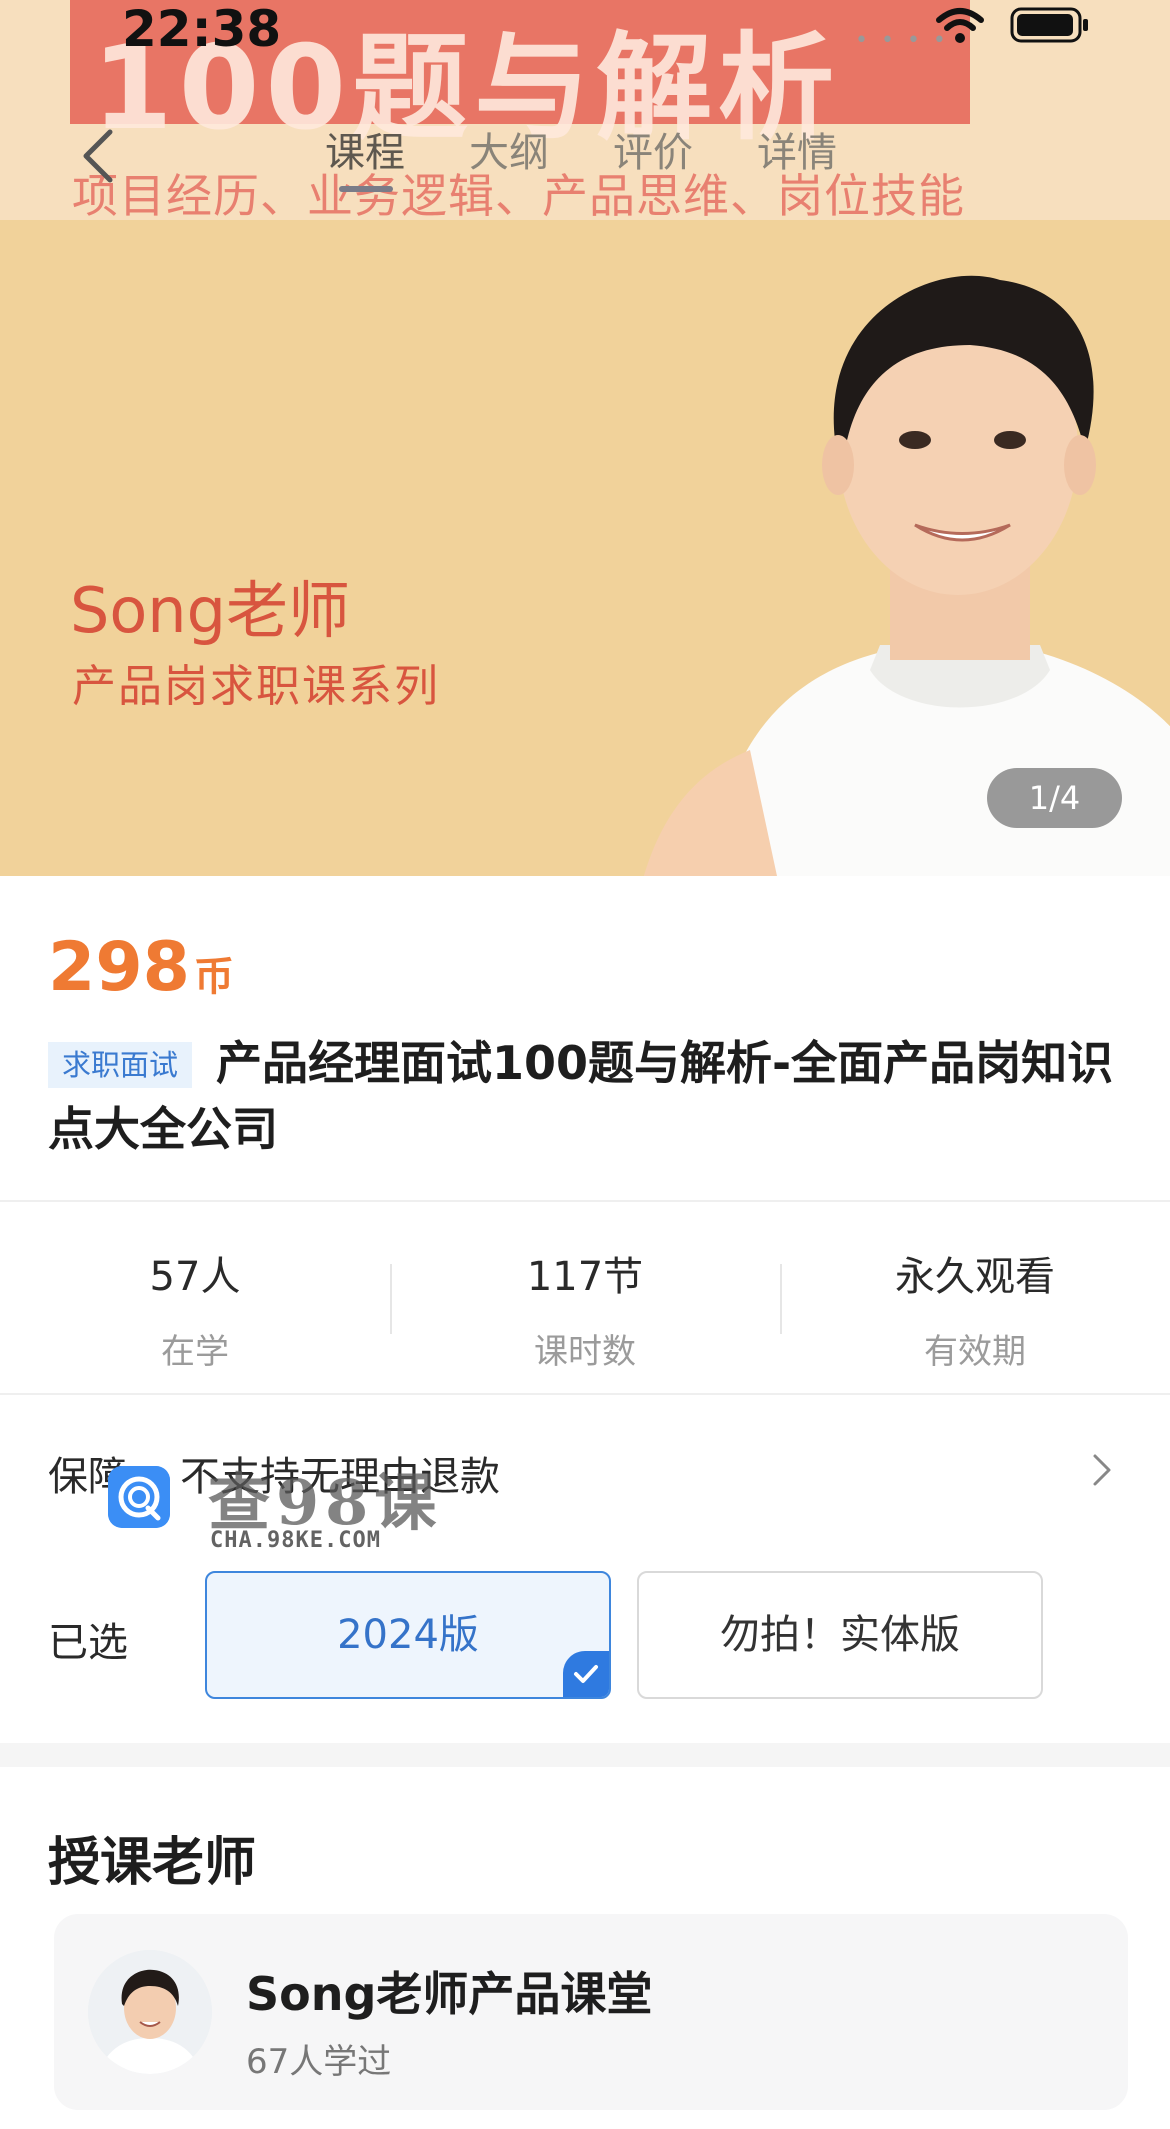 This screenshot has height=2129, width=1170. What do you see at coordinates (295, 1540) in the screenshot?
I see `watermark-domain: CHA.98KE.COM` at bounding box center [295, 1540].